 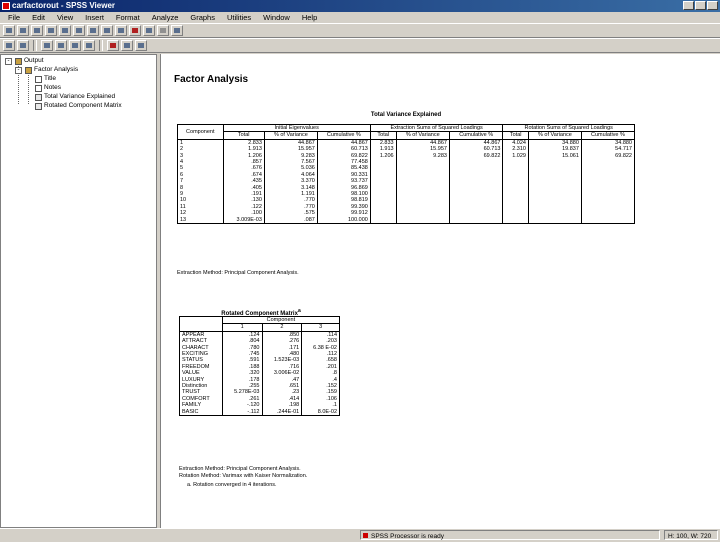 I want to click on rcm-col-header: 1, so click(x=242, y=327).